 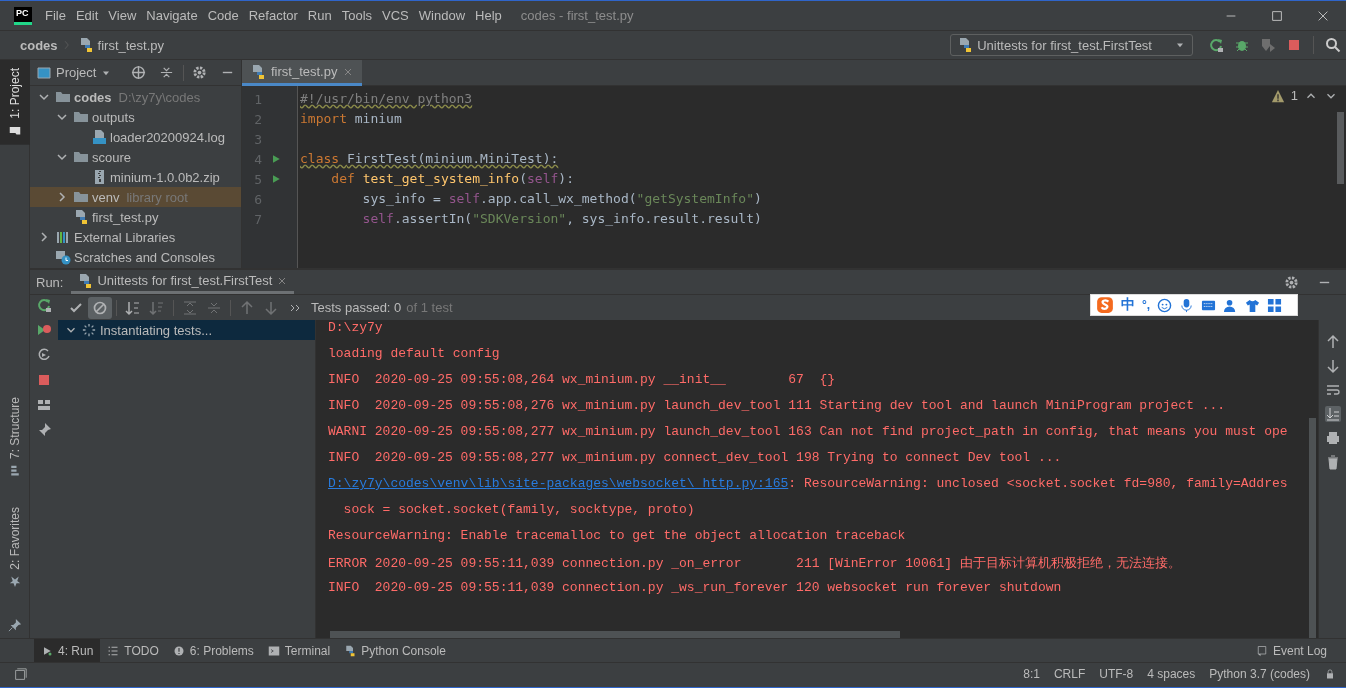 What do you see at coordinates (355, 328) in the screenshot?
I see `console-line: D:\zy7y` at bounding box center [355, 328].